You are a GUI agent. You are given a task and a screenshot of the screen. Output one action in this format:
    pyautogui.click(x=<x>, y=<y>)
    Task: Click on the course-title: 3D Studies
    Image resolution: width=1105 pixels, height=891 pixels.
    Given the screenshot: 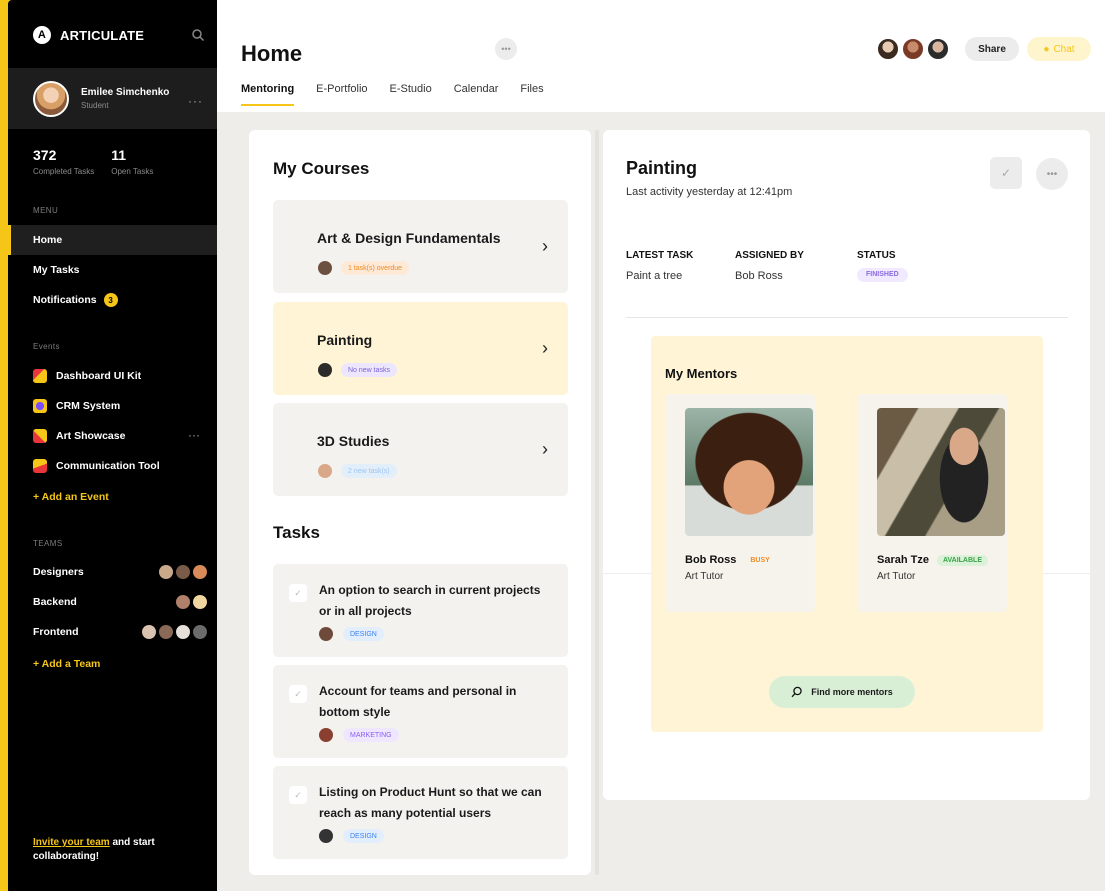 What is the action you would take?
    pyautogui.click(x=353, y=441)
    